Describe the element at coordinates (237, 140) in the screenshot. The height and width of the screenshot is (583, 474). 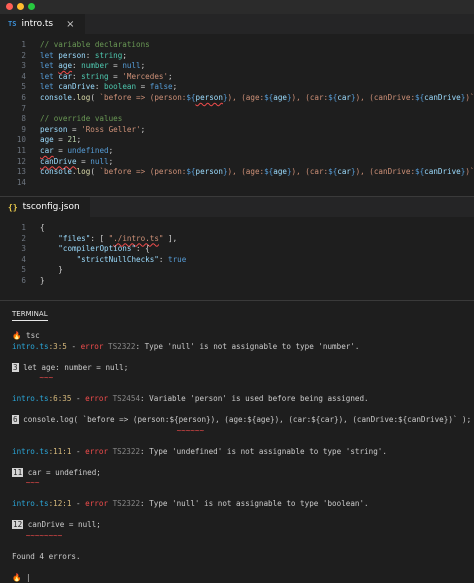
I see `code-line: 10age = 21;` at that location.